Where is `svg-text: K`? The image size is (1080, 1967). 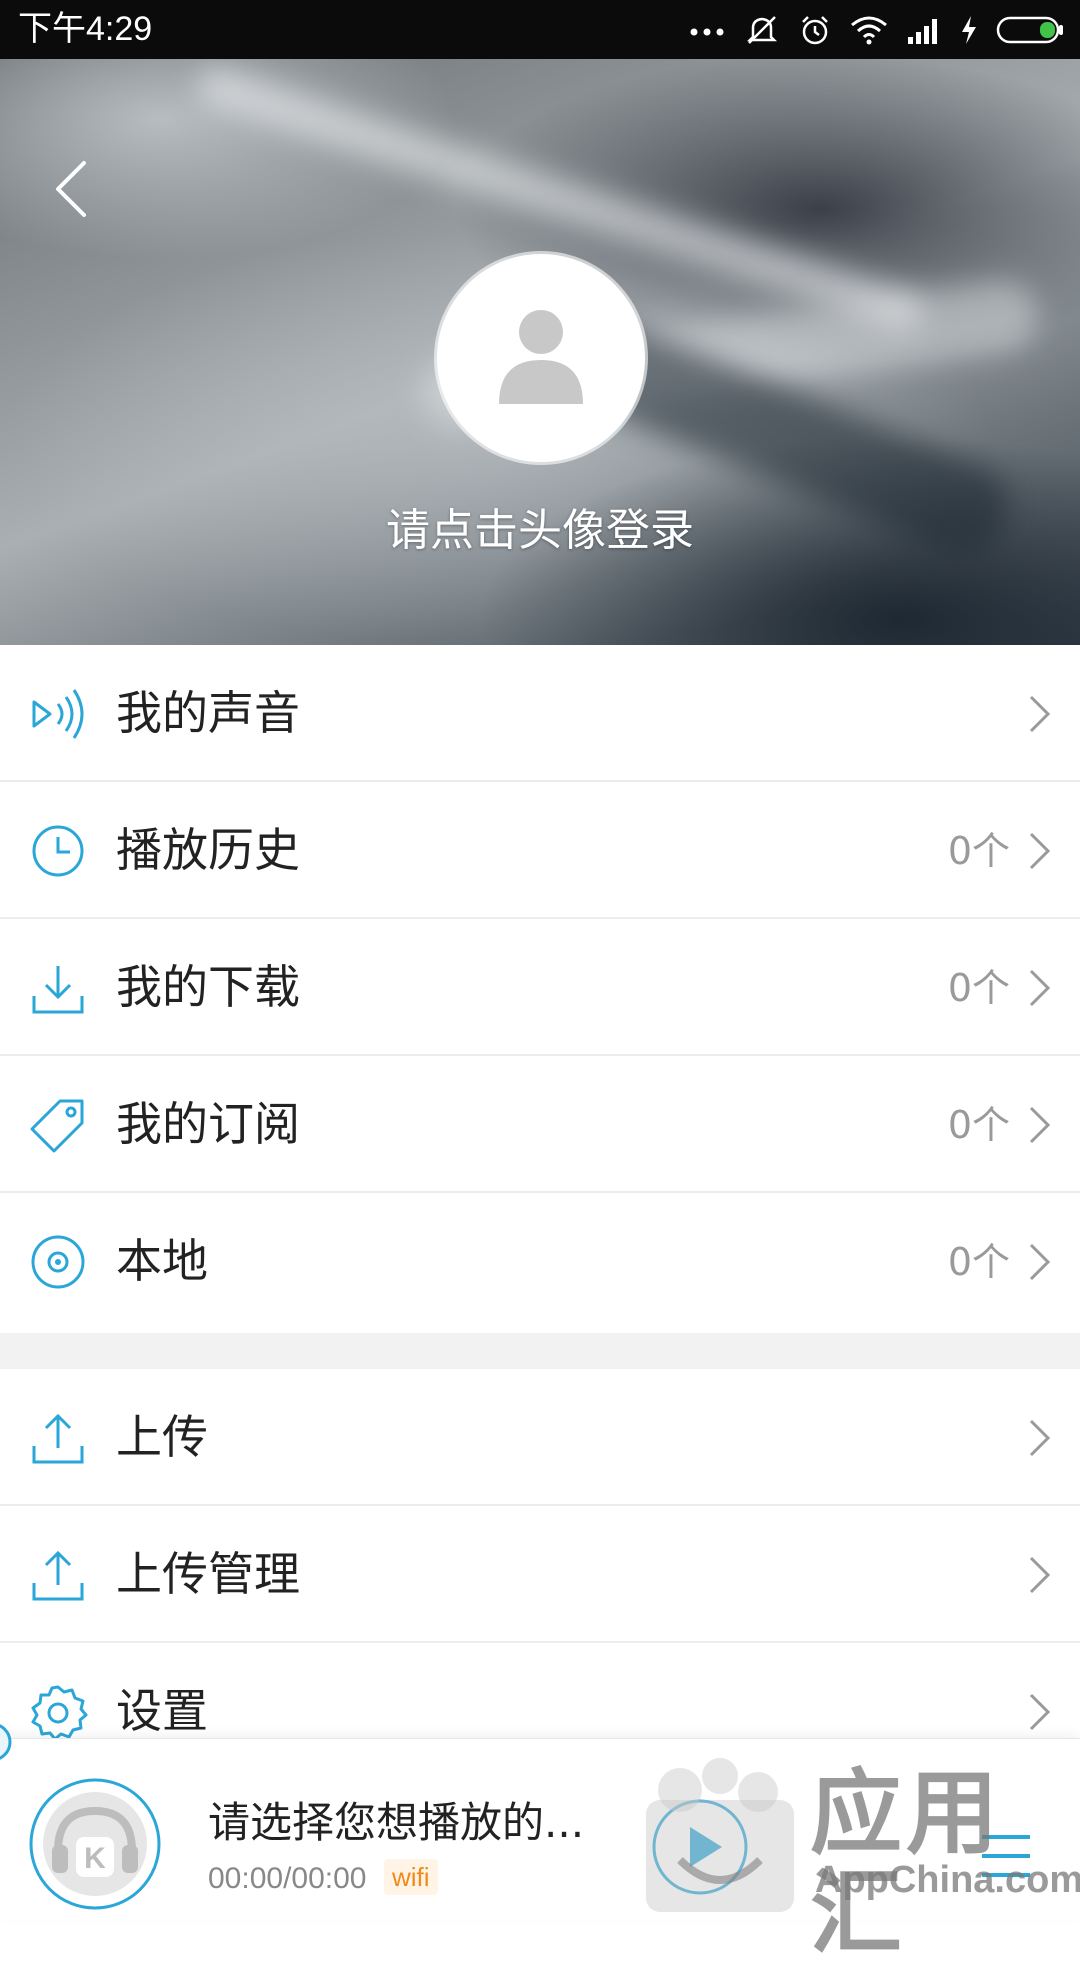 svg-text: K is located at coordinates (95, 1858).